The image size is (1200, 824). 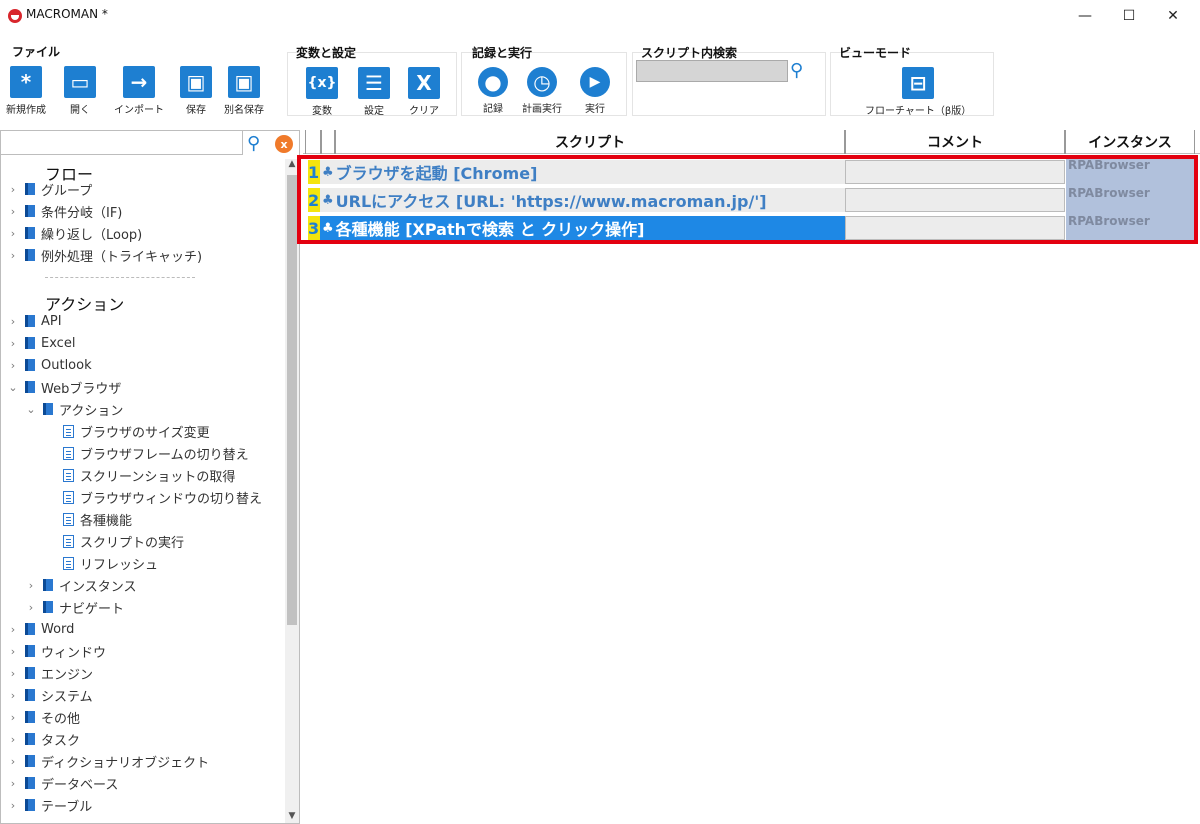 I want to click on grid-header: スクリプト コメント インスタンス, so click(x=751, y=142).